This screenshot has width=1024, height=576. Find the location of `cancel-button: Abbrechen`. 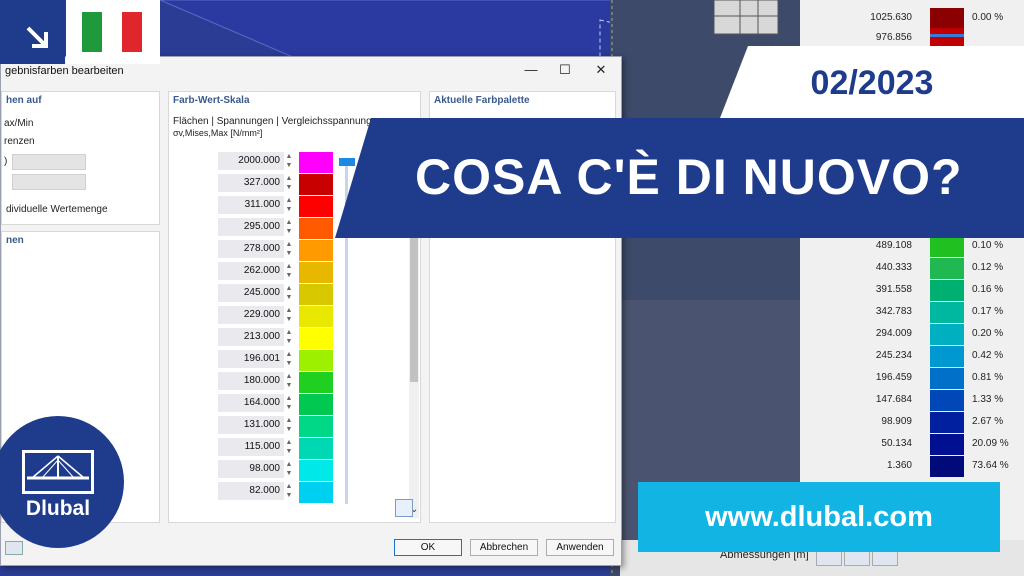

cancel-button: Abbrechen is located at coordinates (504, 547).